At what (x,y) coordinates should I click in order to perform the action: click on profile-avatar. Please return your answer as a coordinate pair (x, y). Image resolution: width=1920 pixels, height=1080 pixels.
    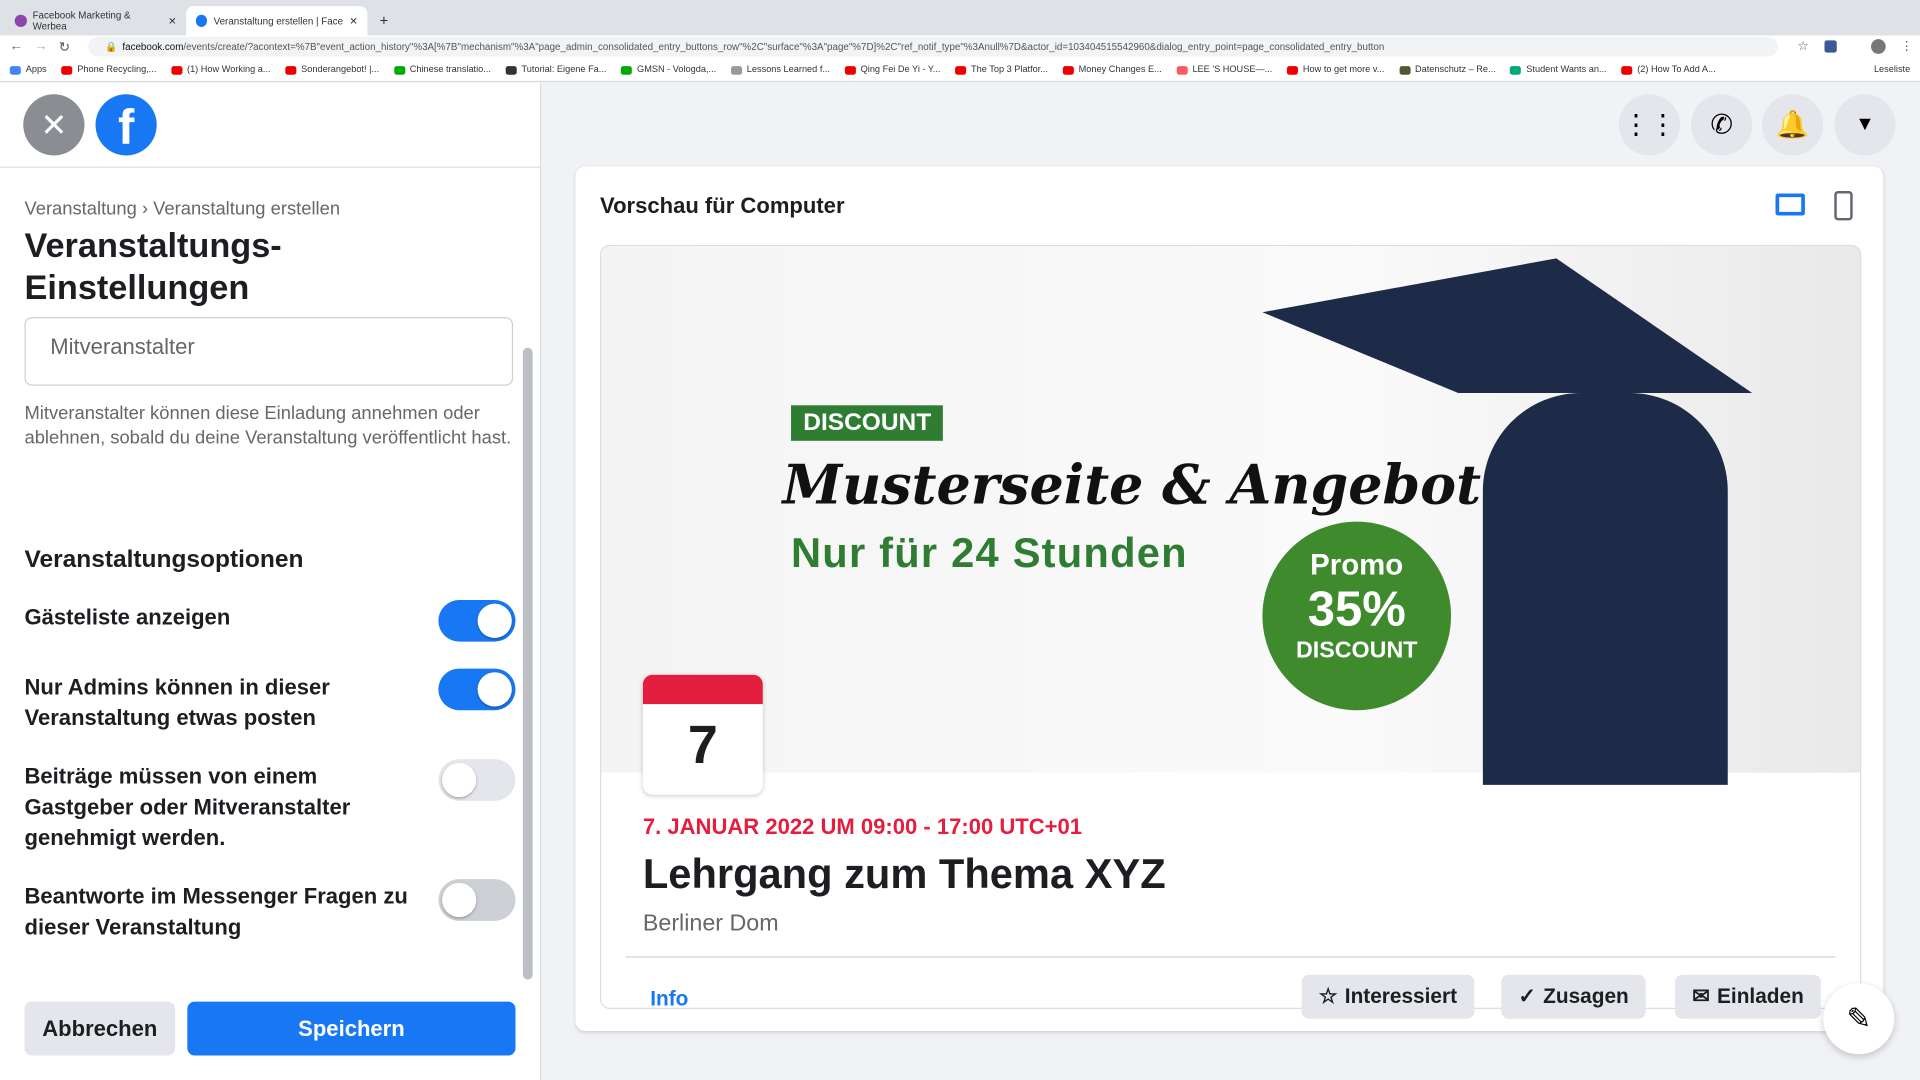
    Looking at the image, I should click on (1878, 46).